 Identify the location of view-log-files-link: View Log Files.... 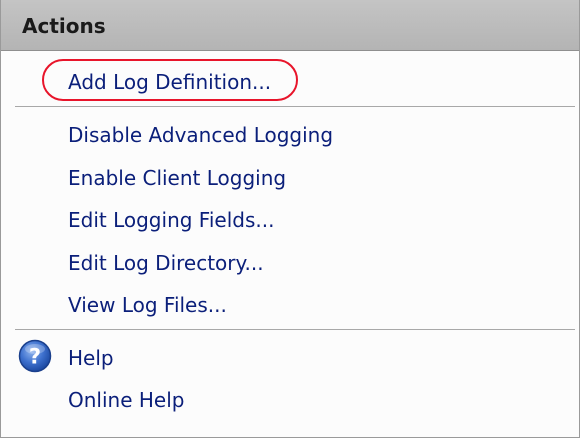
(147, 305).